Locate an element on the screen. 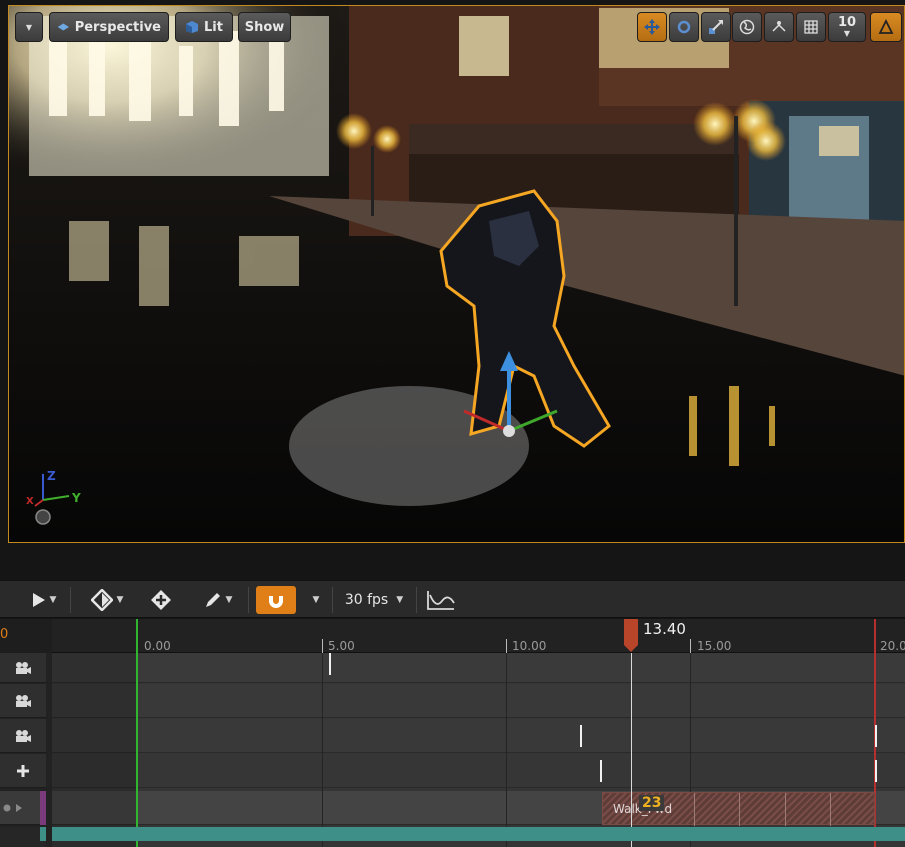 The height and width of the screenshot is (847, 905). edit-tool-button: ▼ is located at coordinates (218, 600).